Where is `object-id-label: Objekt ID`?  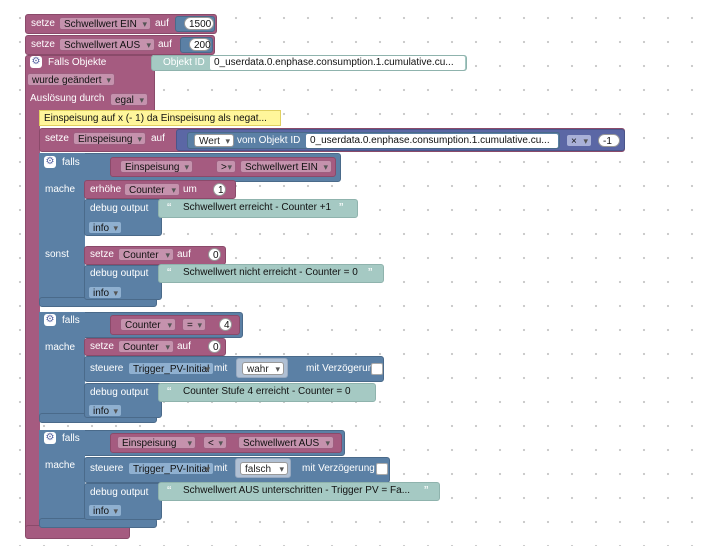 object-id-label: Objekt ID is located at coordinates (184, 62).